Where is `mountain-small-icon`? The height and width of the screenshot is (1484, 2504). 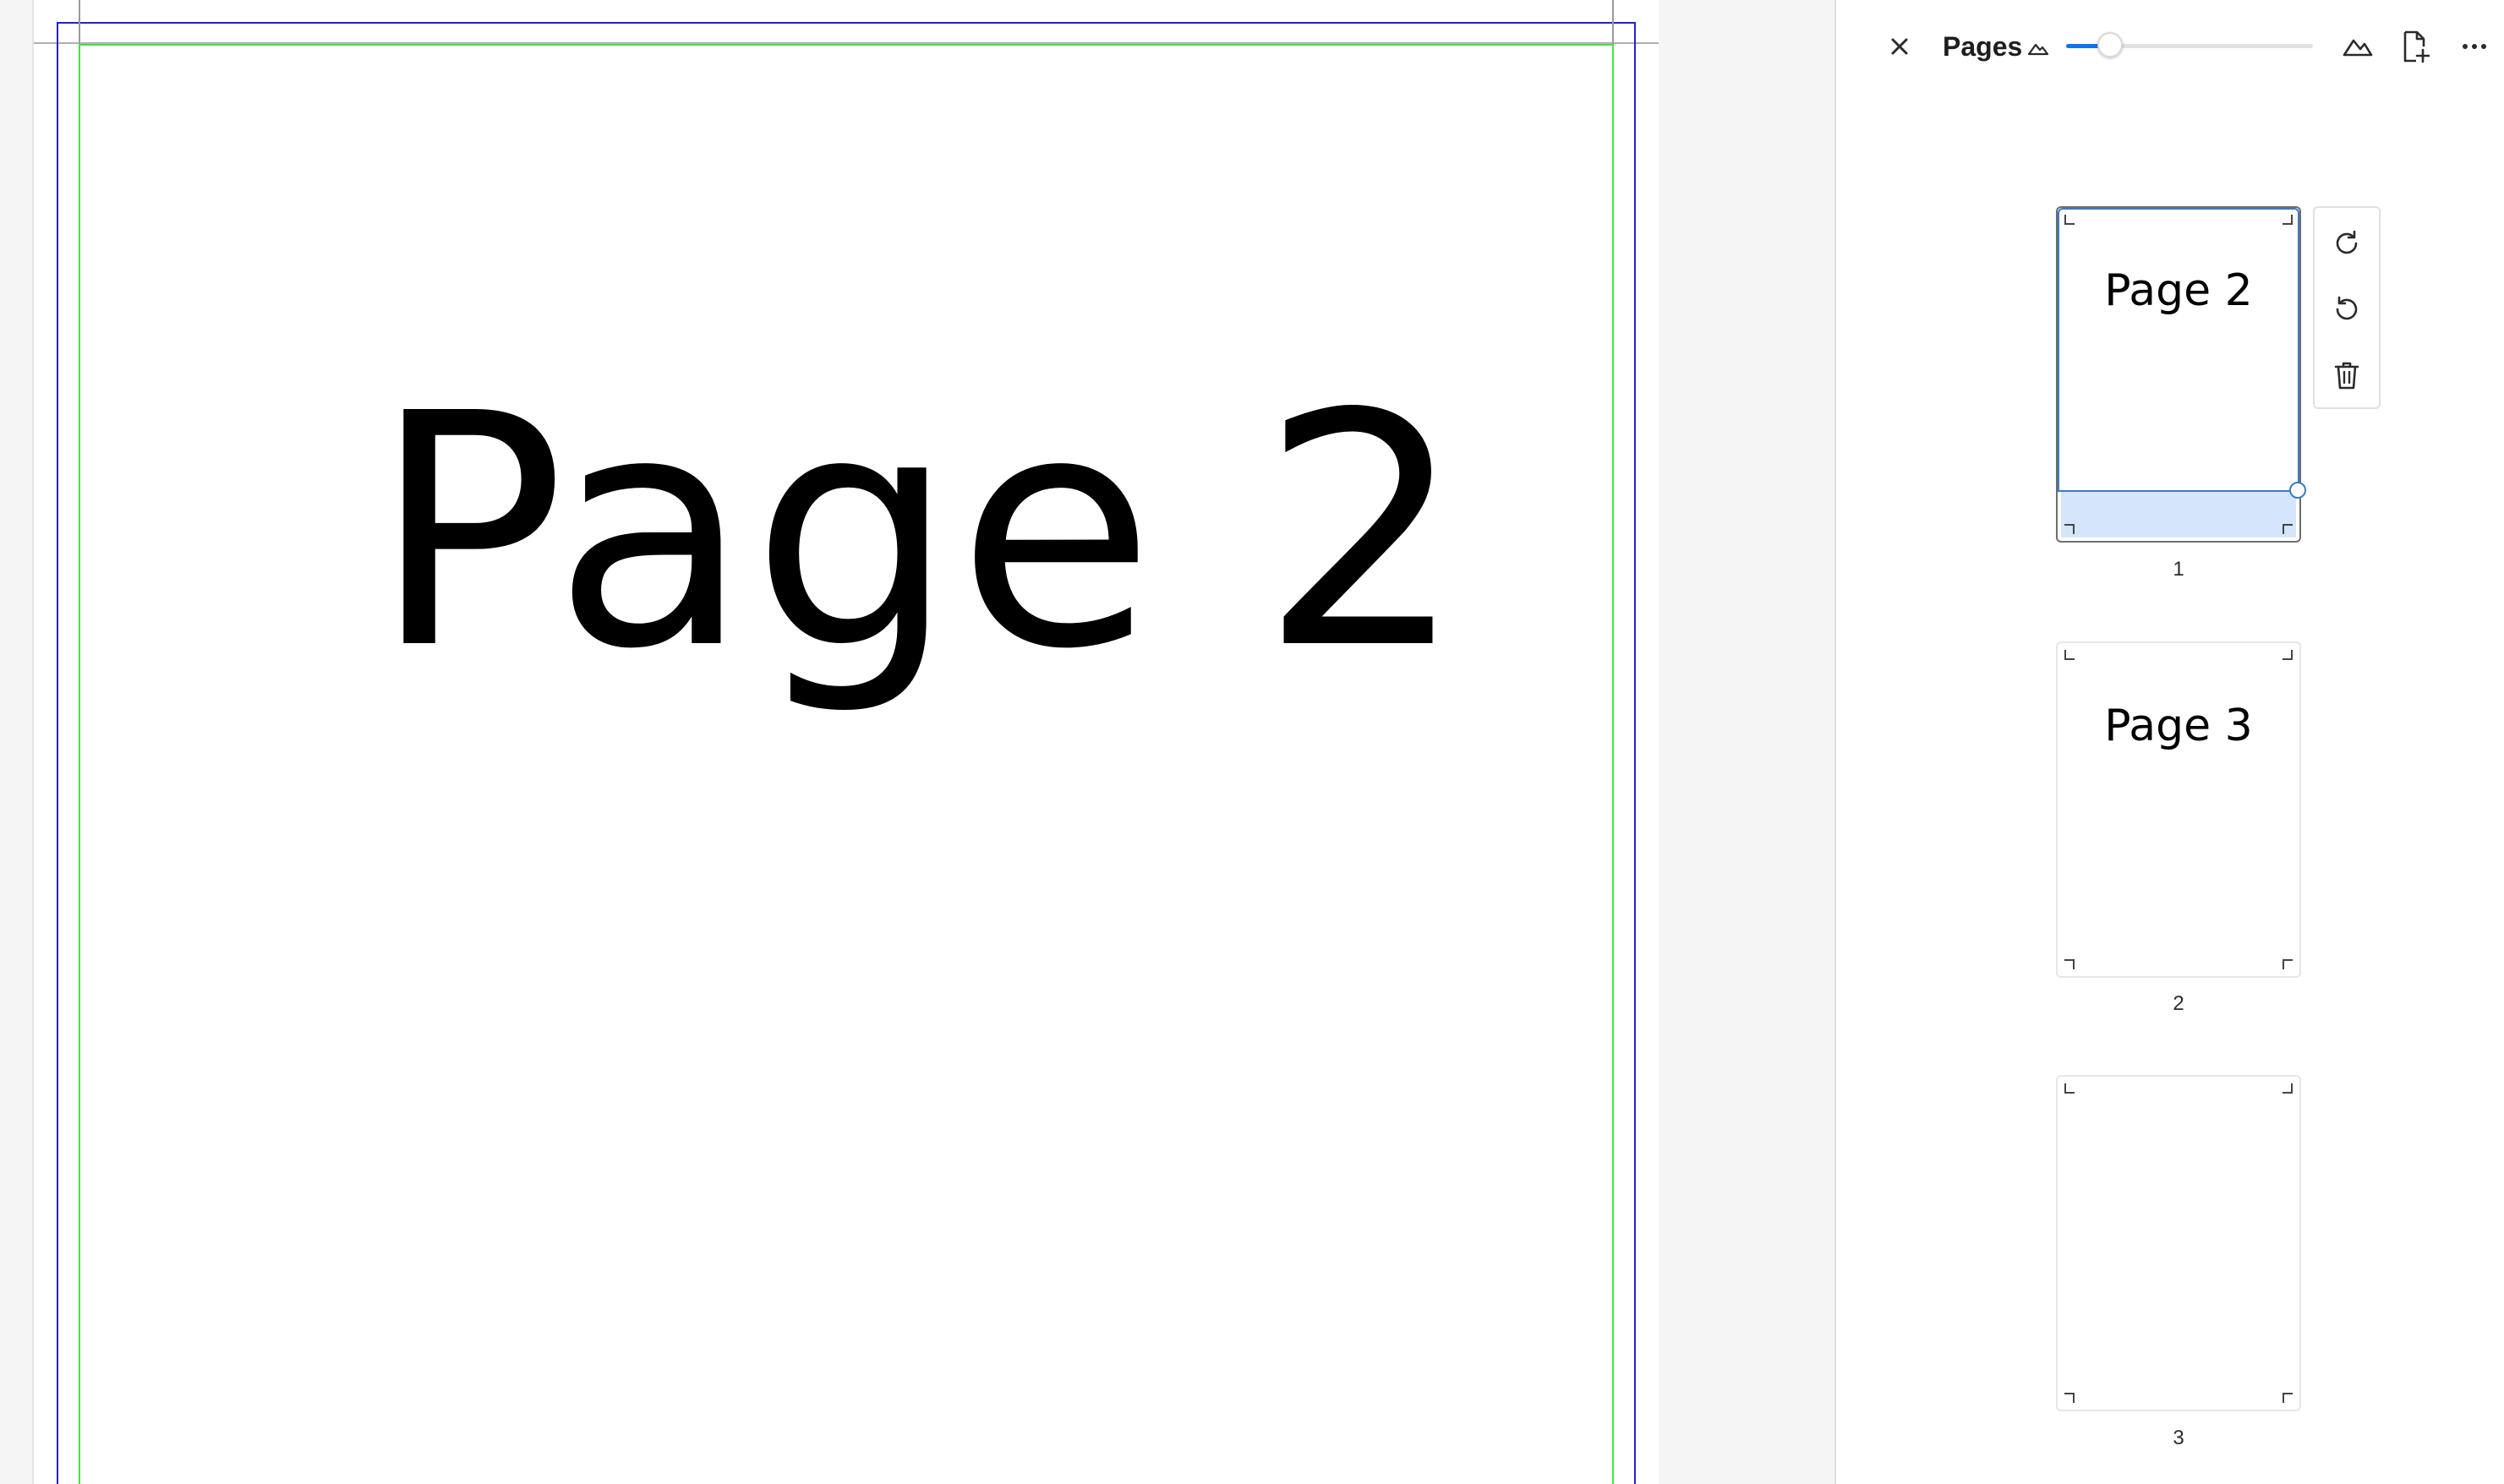 mountain-small-icon is located at coordinates (2038, 50).